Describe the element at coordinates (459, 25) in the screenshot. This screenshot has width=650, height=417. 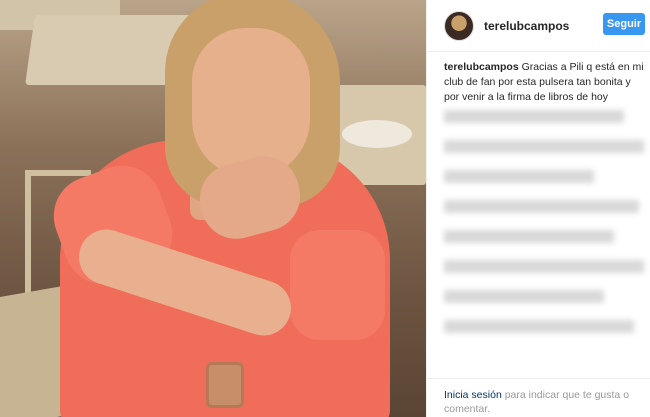
I see `avatar` at that location.